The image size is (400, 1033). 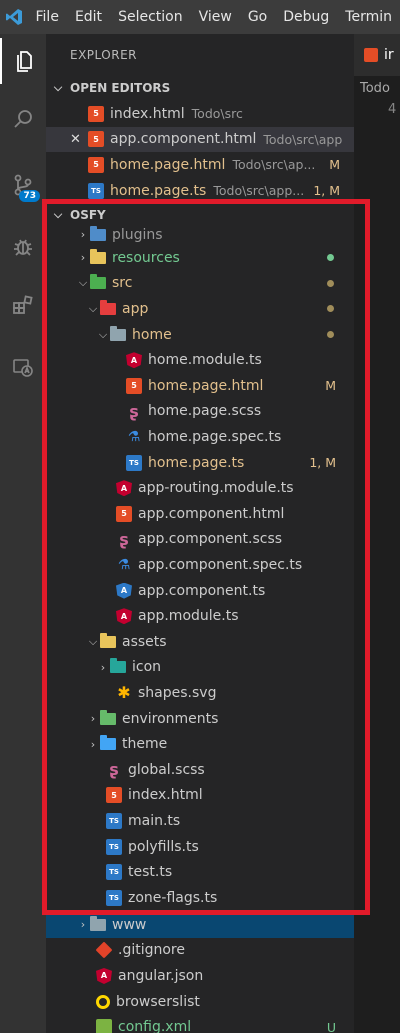 I want to click on menu-selection: Selection, so click(x=150, y=17).